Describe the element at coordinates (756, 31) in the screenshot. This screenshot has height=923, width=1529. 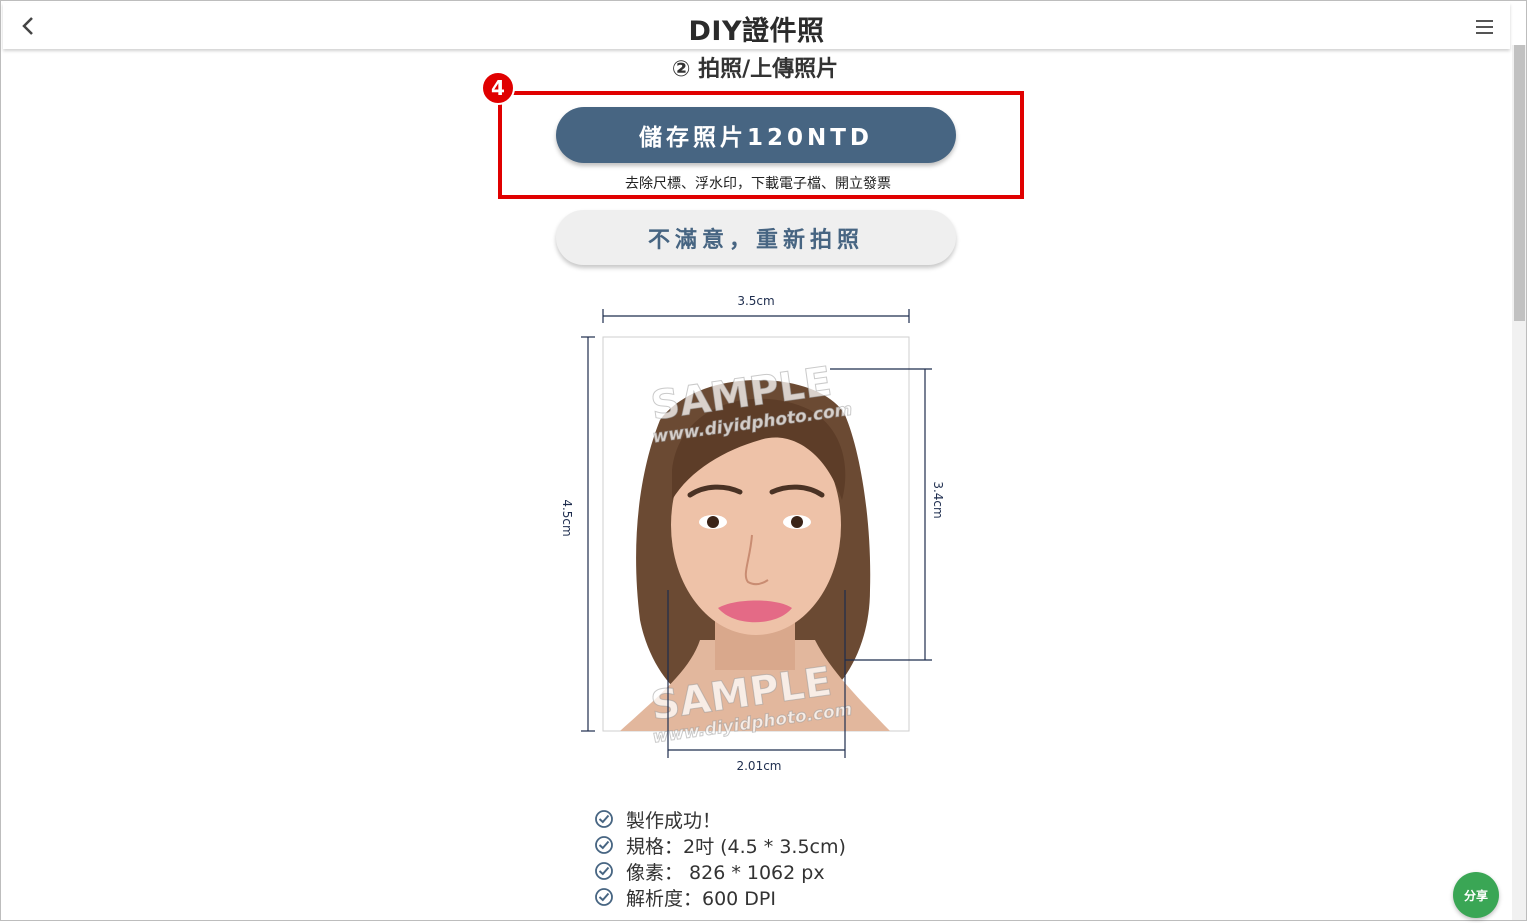
I see `page-title: DIY證件照` at that location.